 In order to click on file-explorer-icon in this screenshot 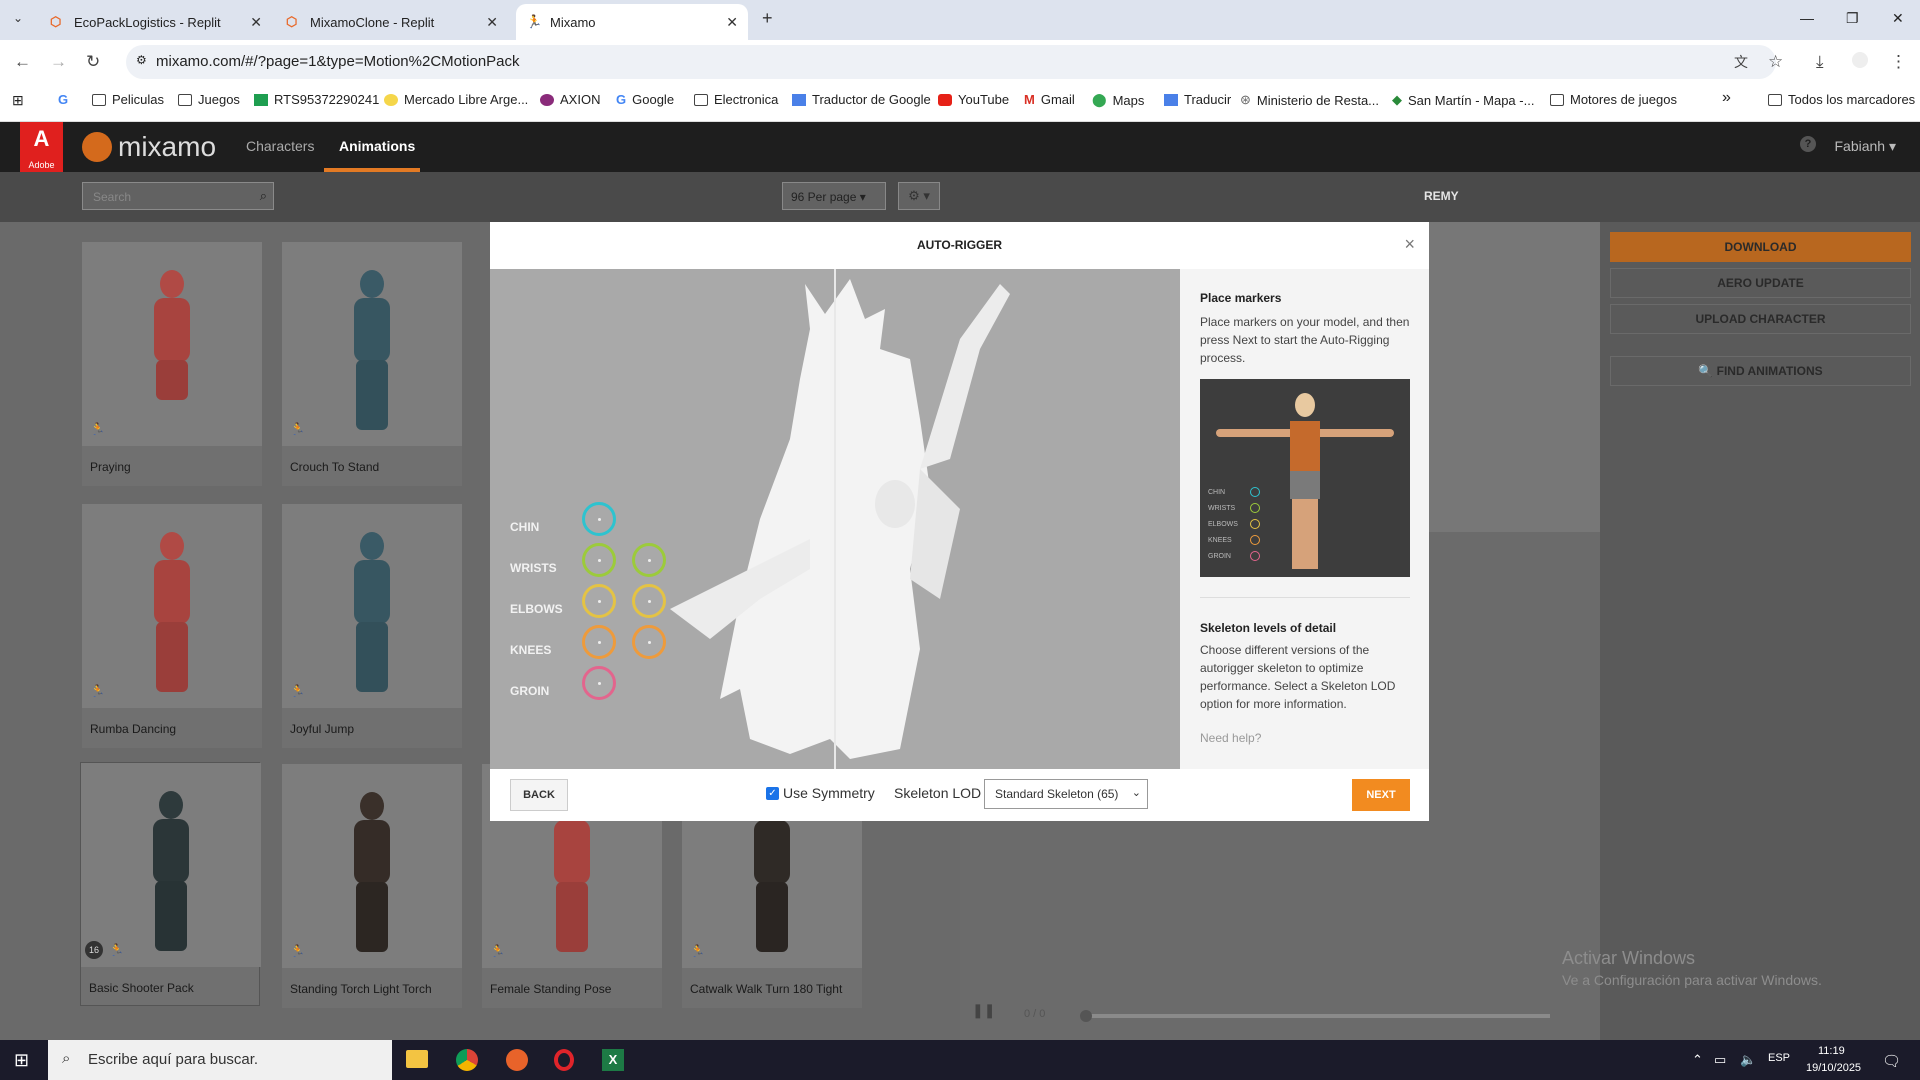, I will do `click(417, 1059)`.